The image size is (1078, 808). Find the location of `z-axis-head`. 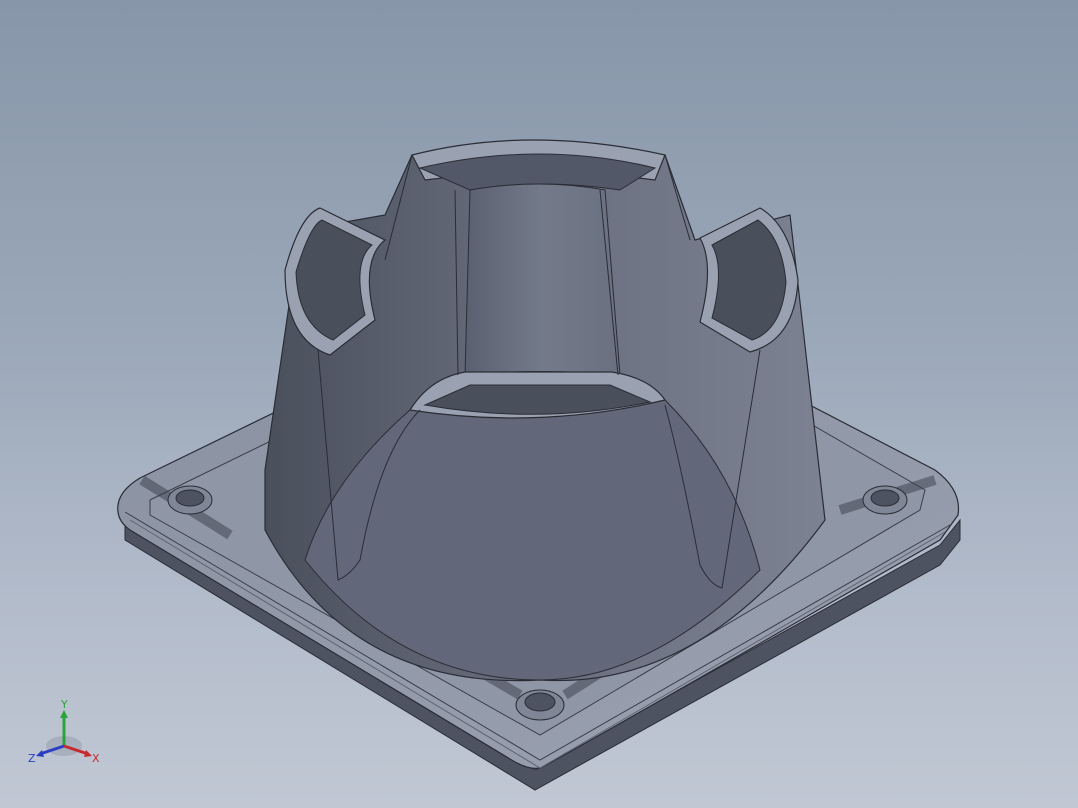

z-axis-head is located at coordinates (40, 753).